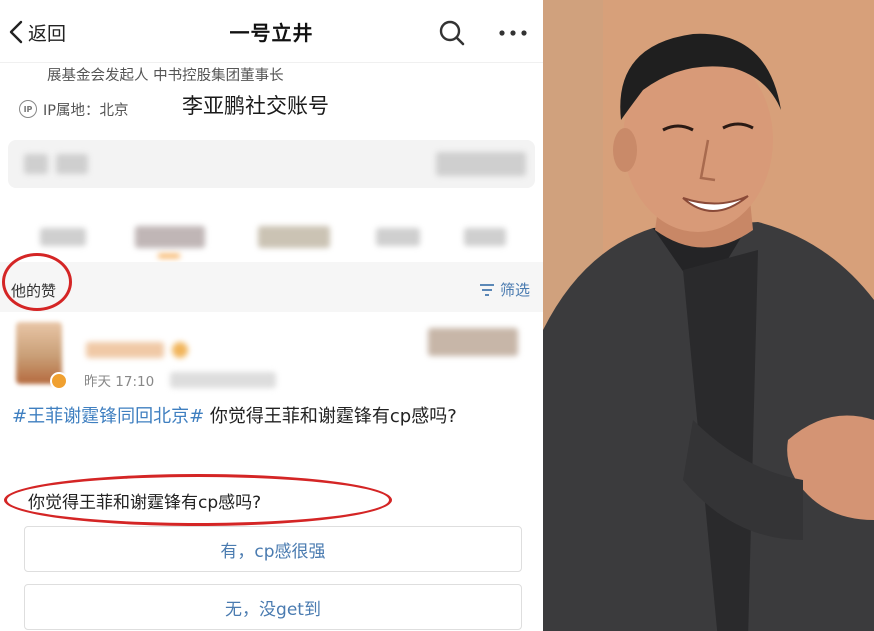  Describe the element at coordinates (165, 76) in the screenshot. I see `profile-bio: 展基金会发起人 中书控股集团董事长` at that location.